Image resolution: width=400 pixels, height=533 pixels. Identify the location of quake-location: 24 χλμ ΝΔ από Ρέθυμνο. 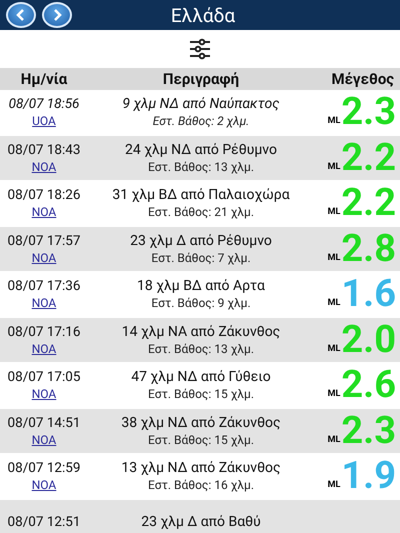
(201, 150).